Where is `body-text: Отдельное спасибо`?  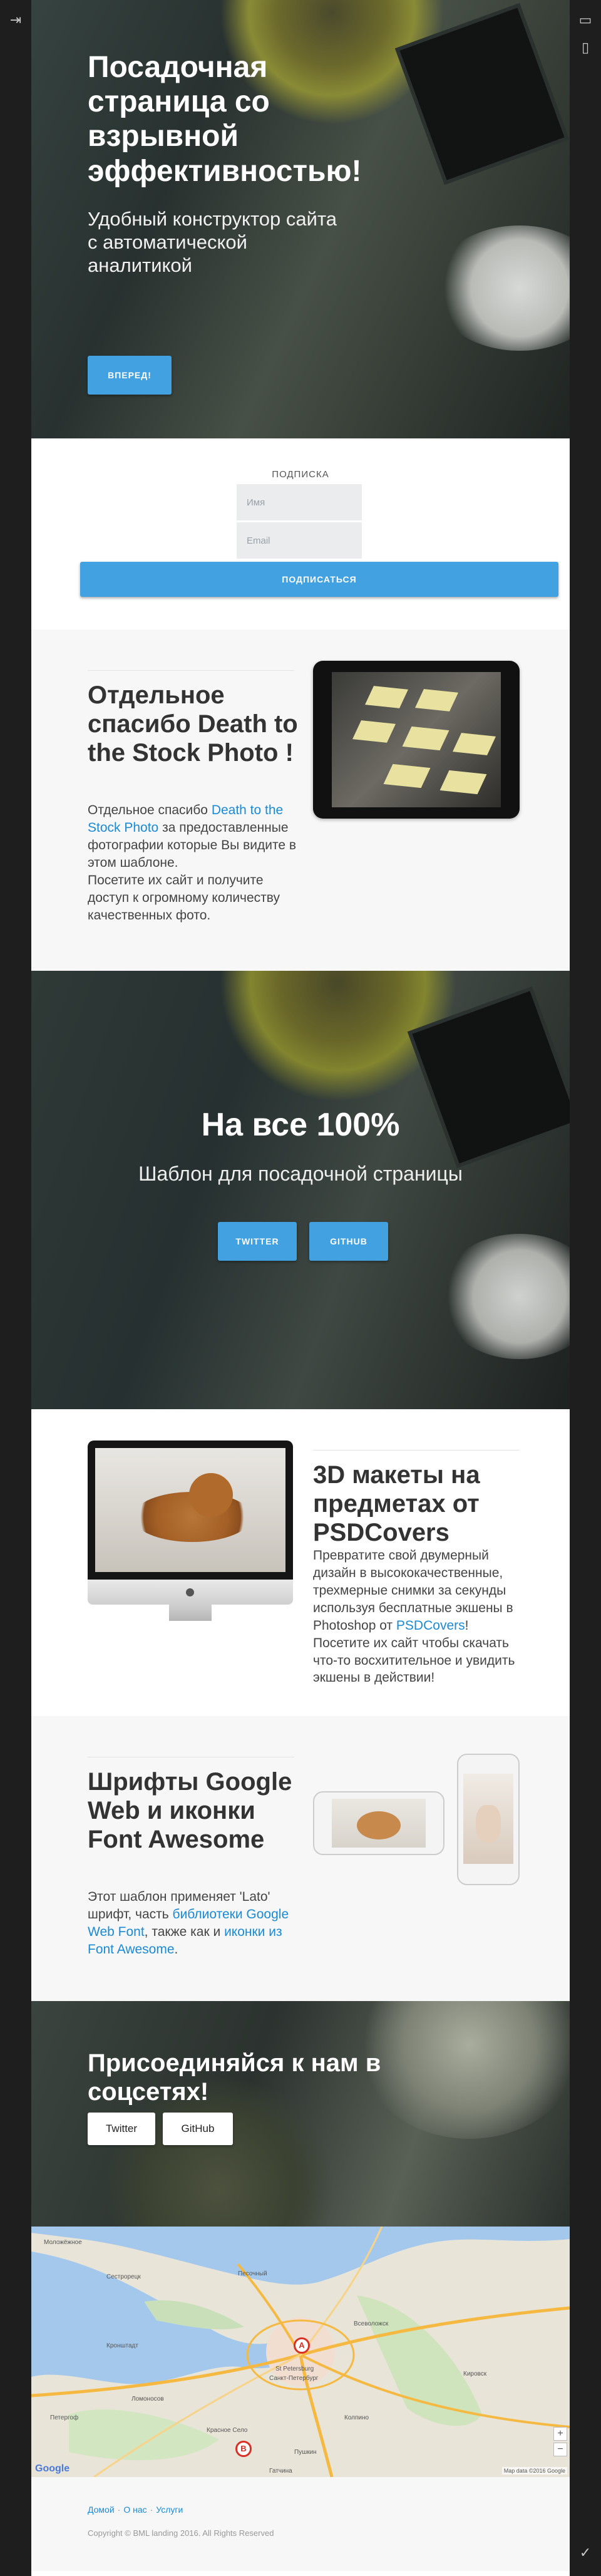 body-text: Отдельное спасибо is located at coordinates (150, 810).